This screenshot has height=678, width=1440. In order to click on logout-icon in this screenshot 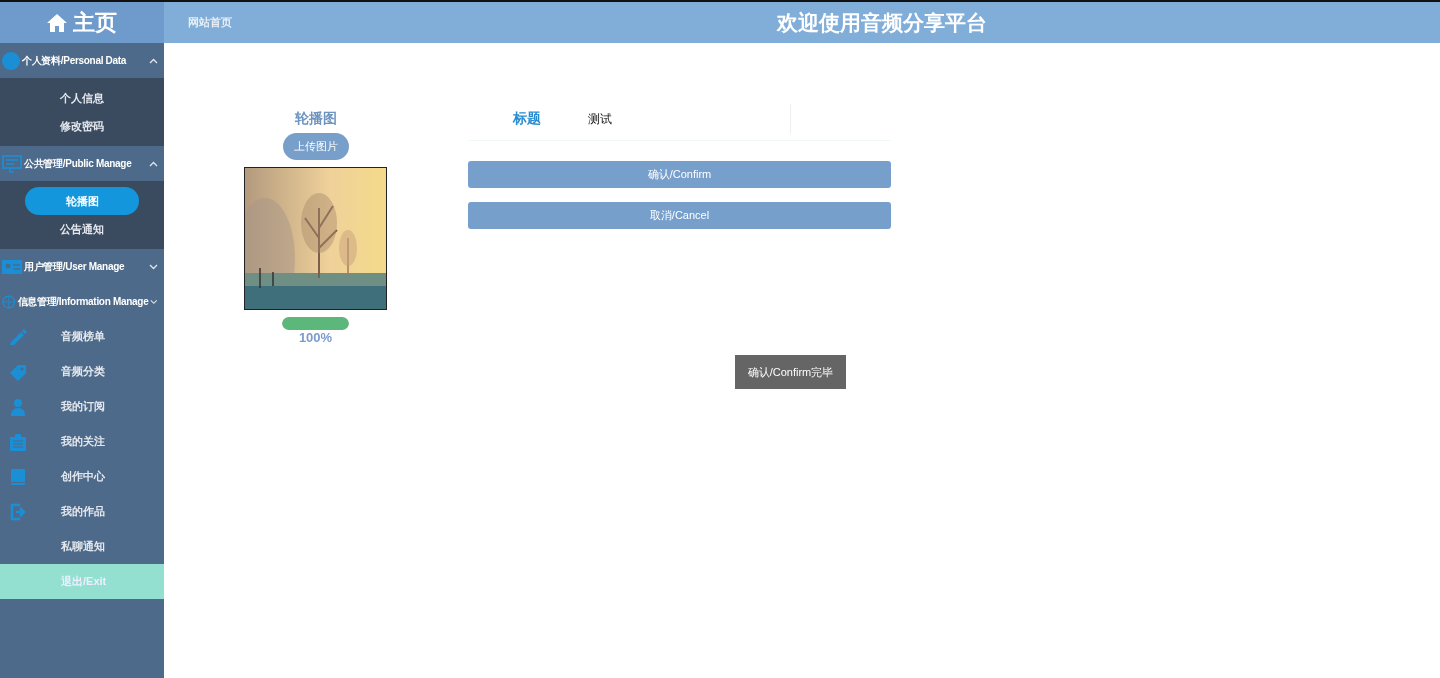, I will do `click(18, 511)`.